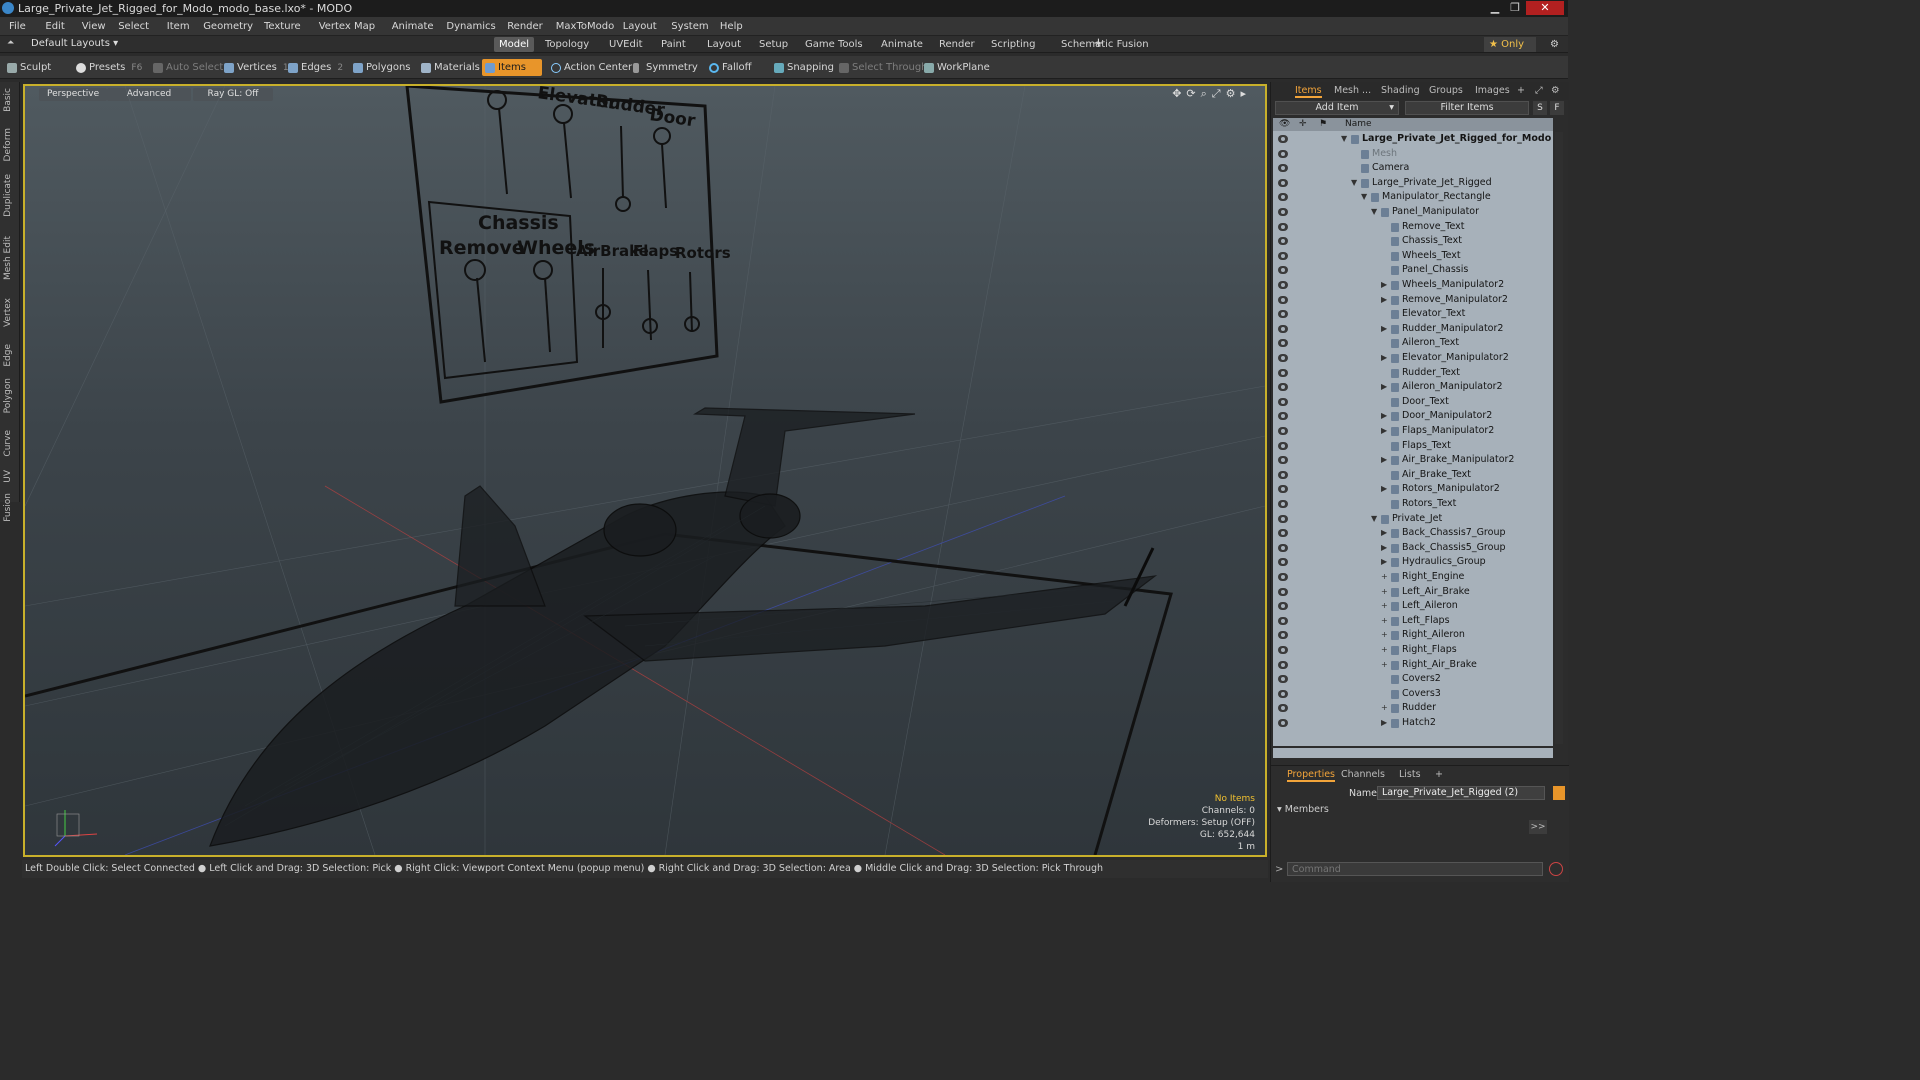 The image size is (1920, 1080). I want to click on menu-layout: Layout, so click(640, 26).